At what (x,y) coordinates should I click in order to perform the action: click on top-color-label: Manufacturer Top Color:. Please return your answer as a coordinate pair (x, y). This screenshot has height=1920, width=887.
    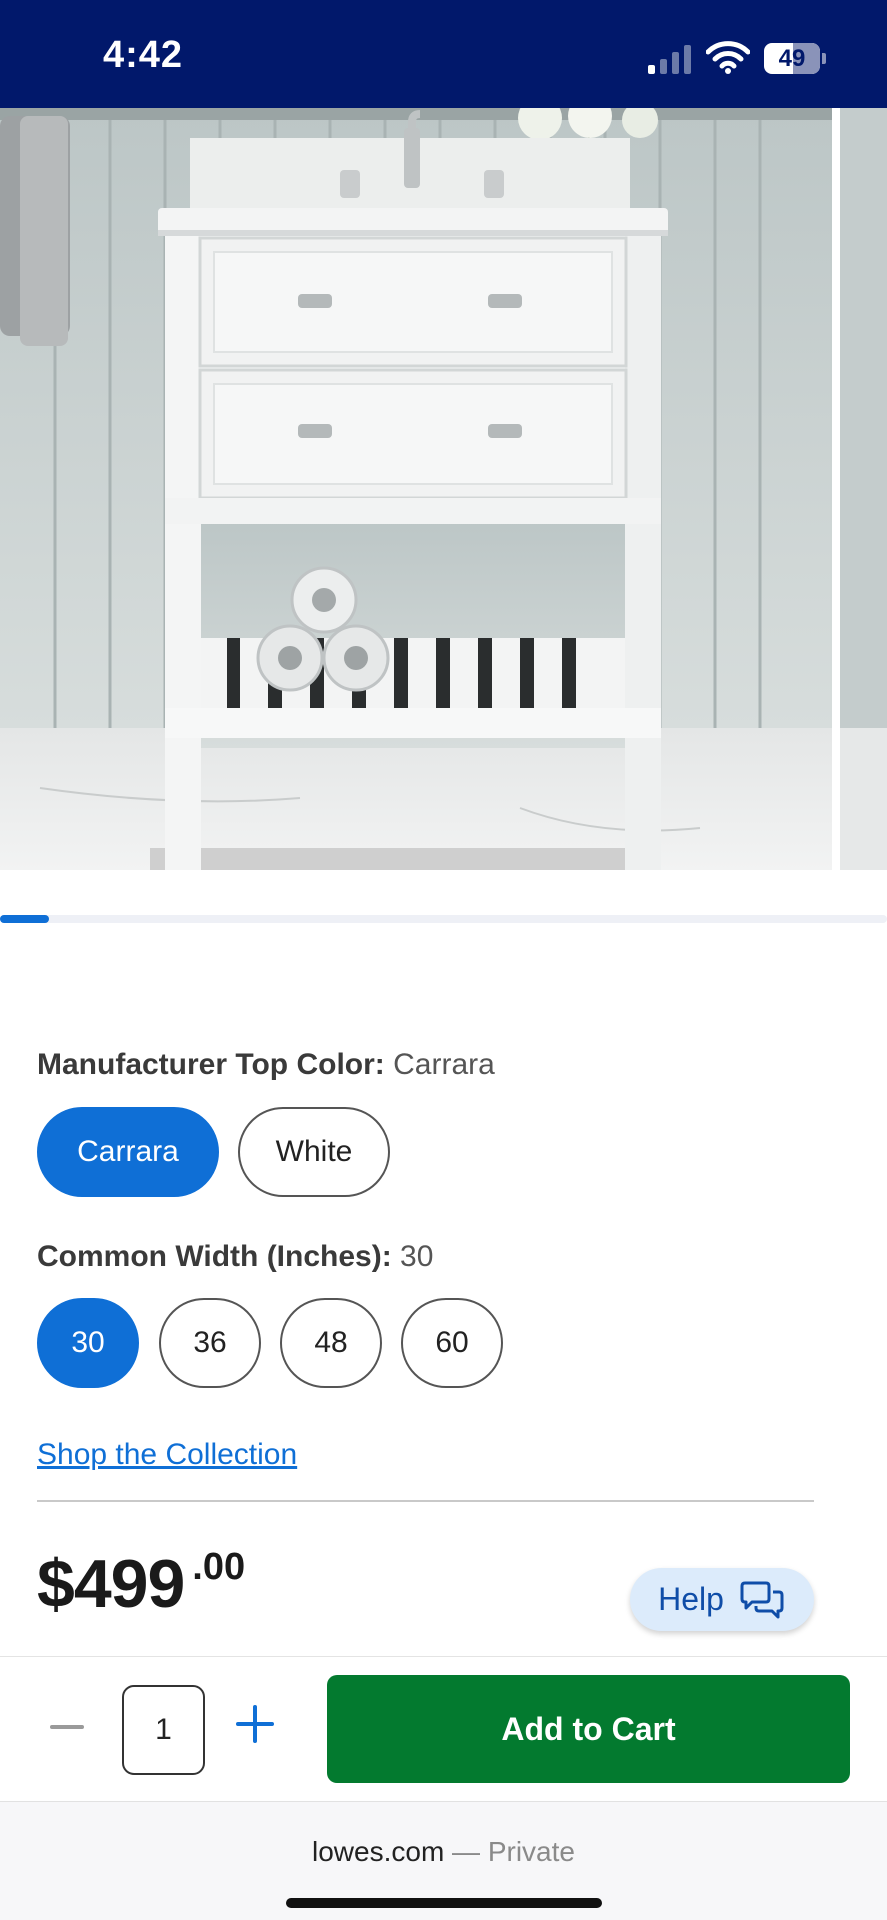
    Looking at the image, I should click on (211, 1064).